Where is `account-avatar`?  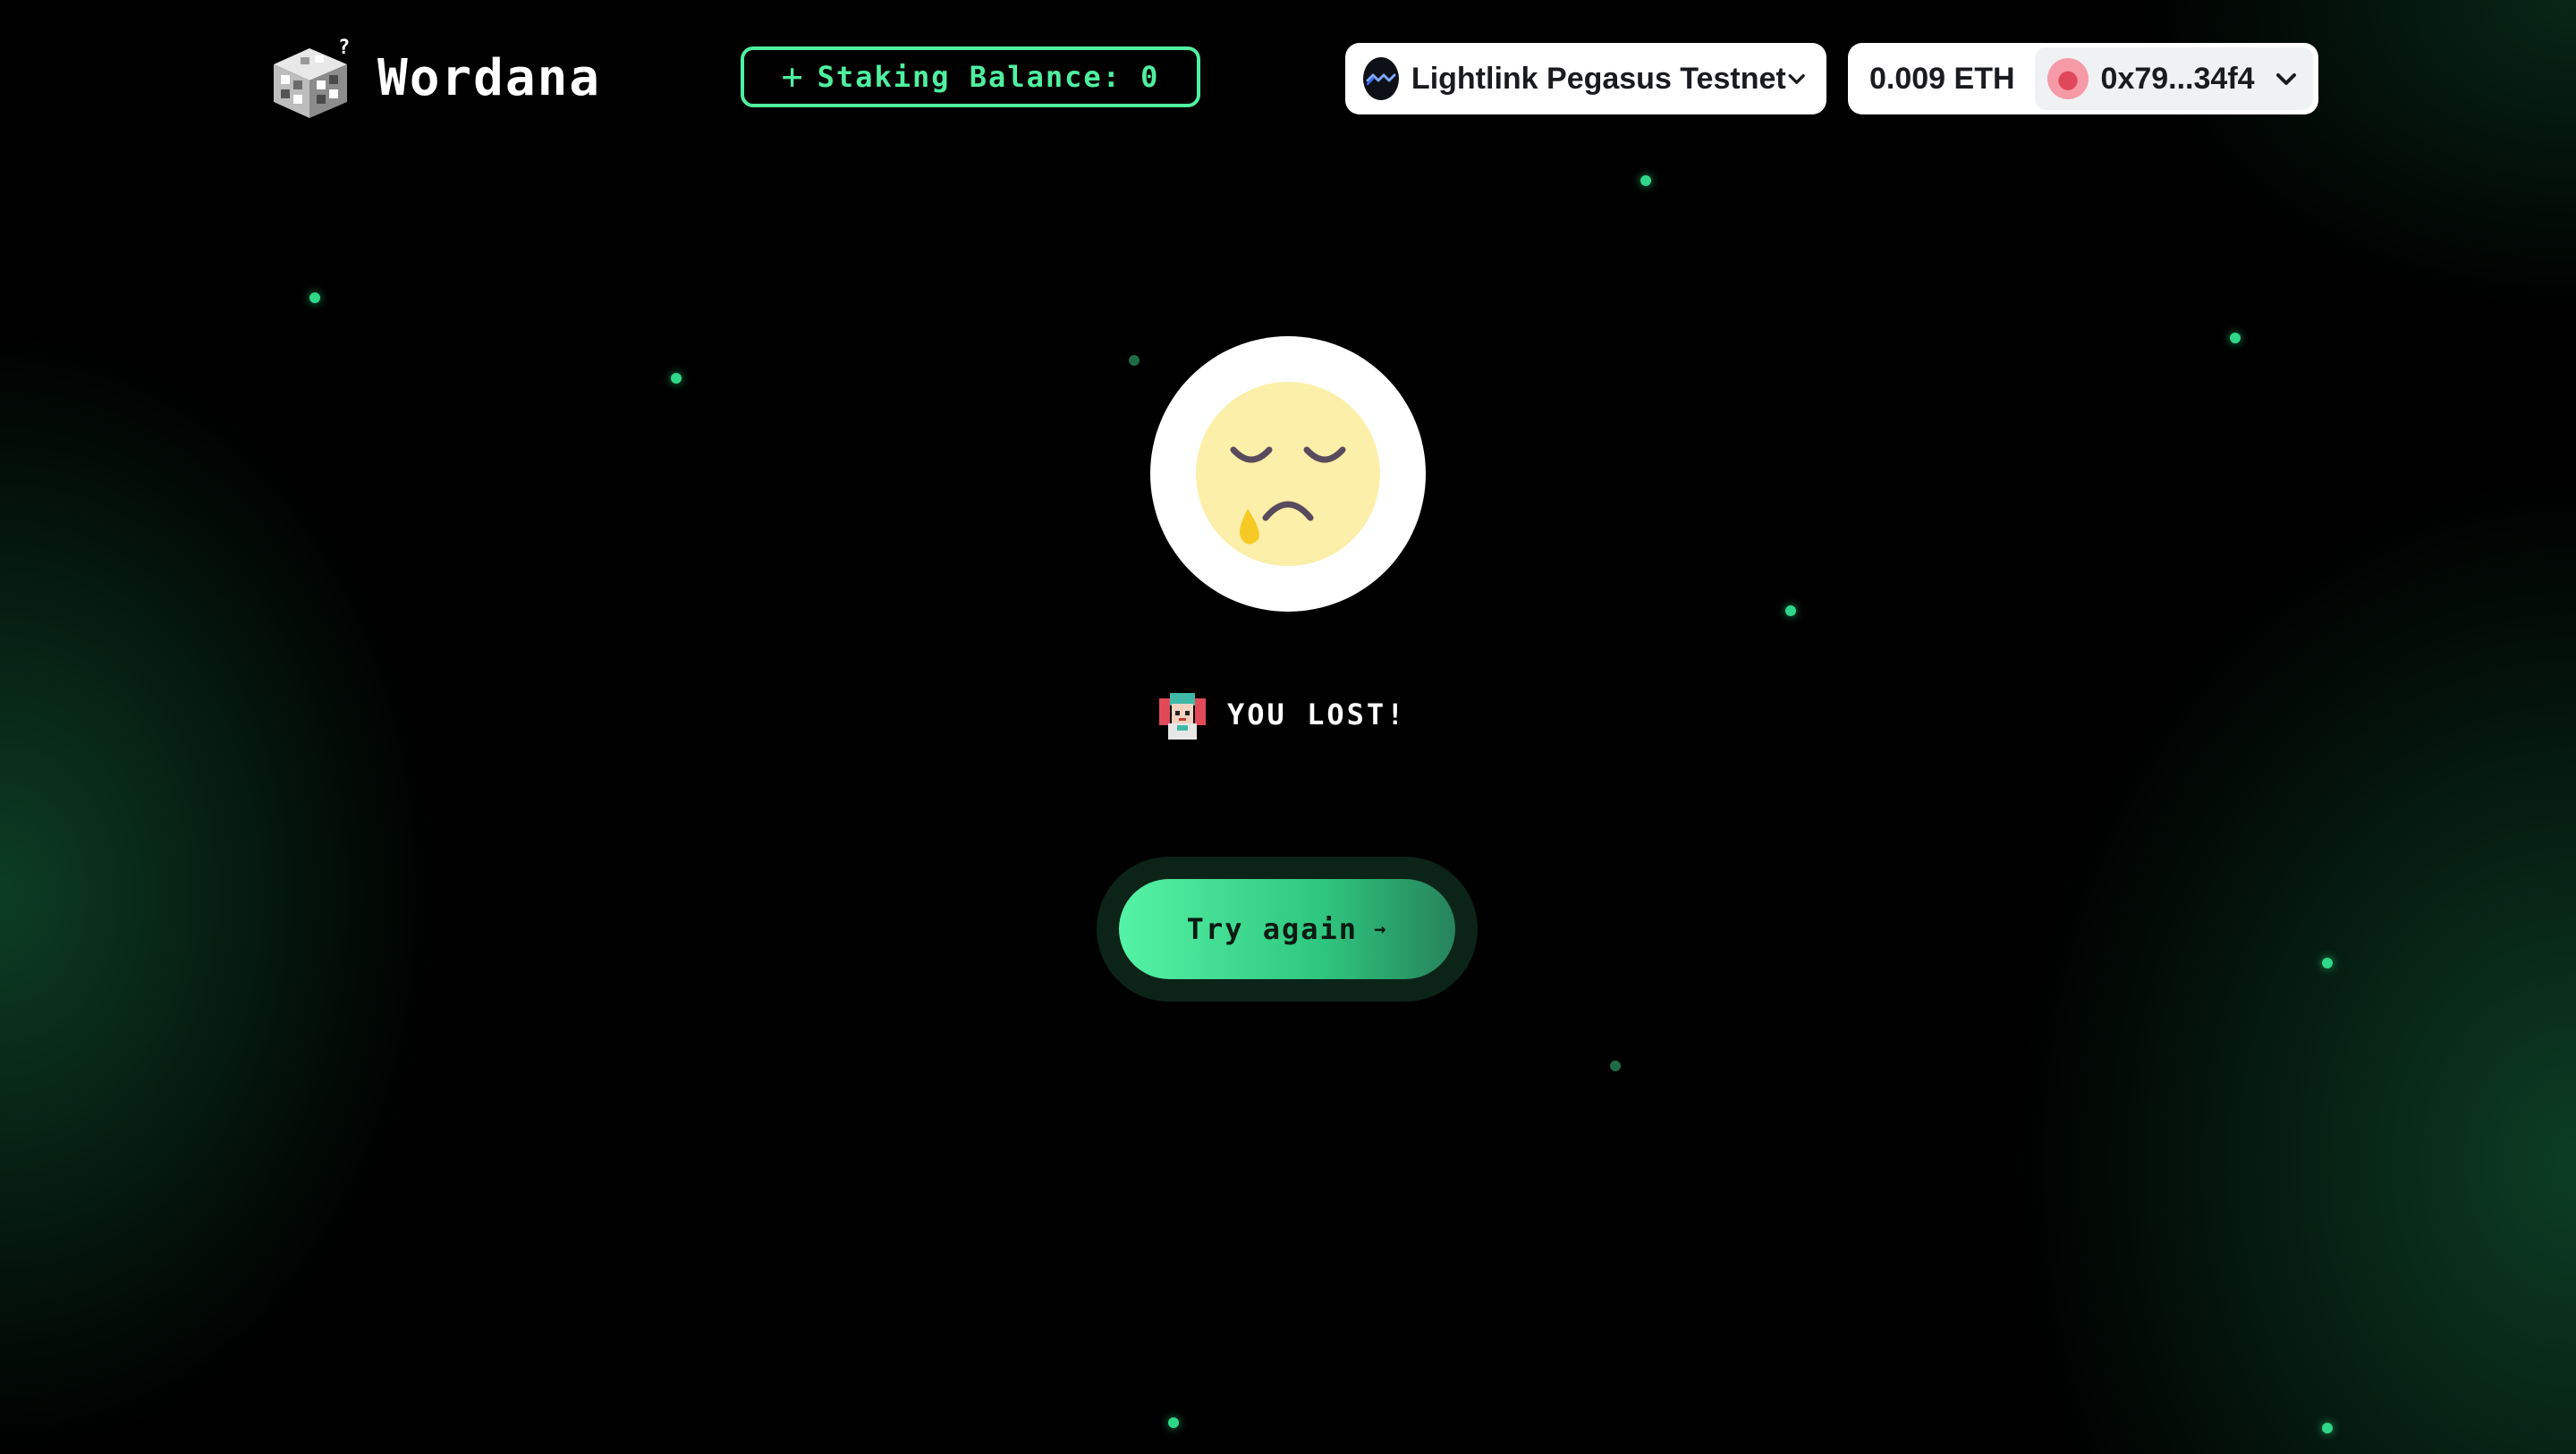
account-avatar is located at coordinates (2067, 78).